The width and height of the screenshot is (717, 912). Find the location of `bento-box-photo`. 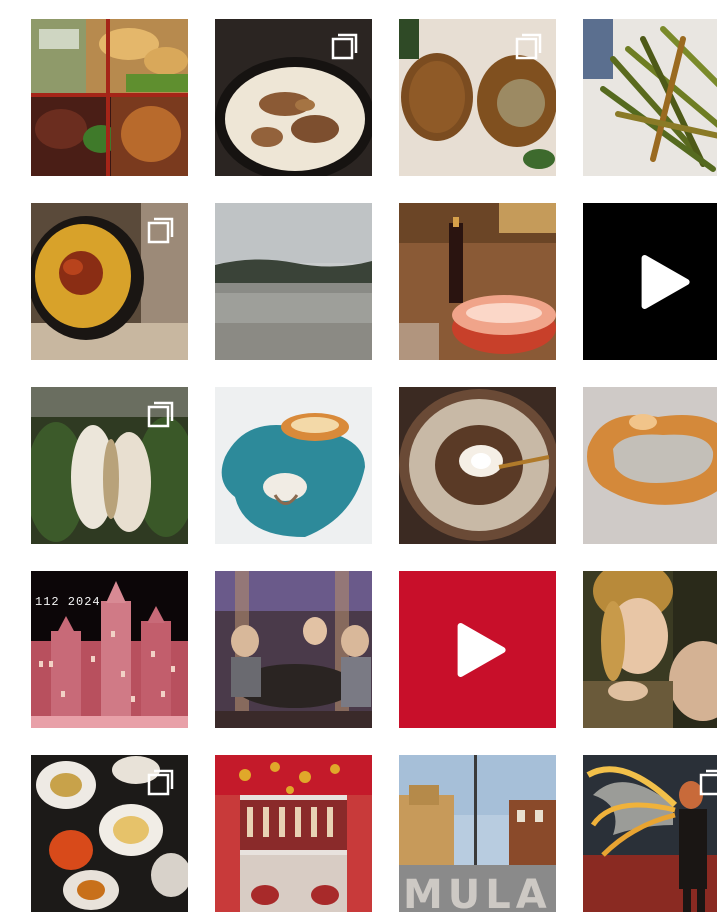

bento-box-photo is located at coordinates (109, 97).